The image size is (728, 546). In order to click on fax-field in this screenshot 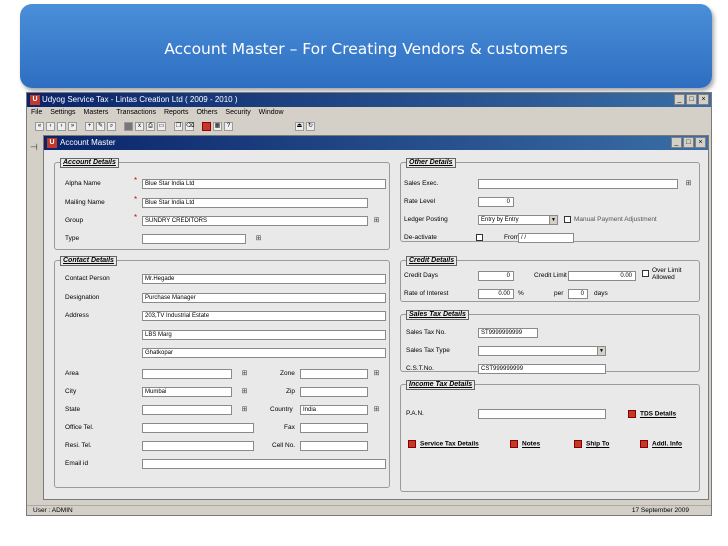, I will do `click(334, 428)`.